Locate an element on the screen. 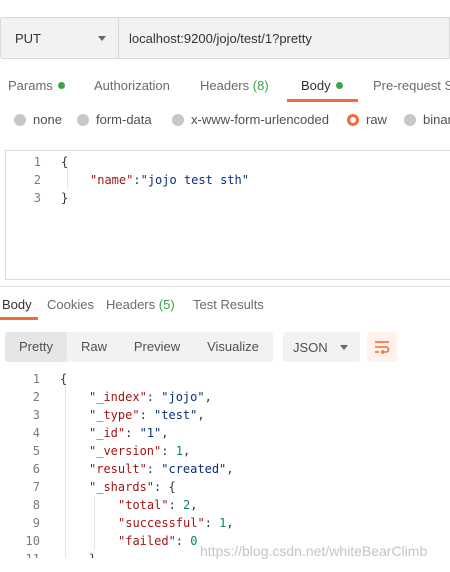 The image size is (450, 572). line-number: 6 is located at coordinates (36, 469).